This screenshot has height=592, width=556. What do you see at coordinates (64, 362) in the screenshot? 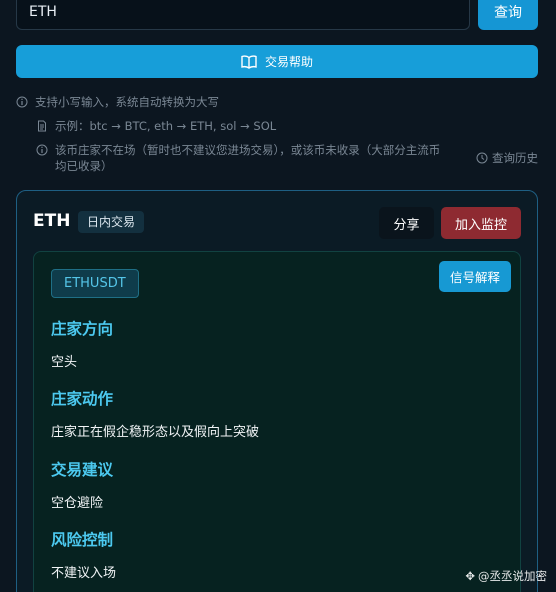
I see `section-value: 空头` at bounding box center [64, 362].